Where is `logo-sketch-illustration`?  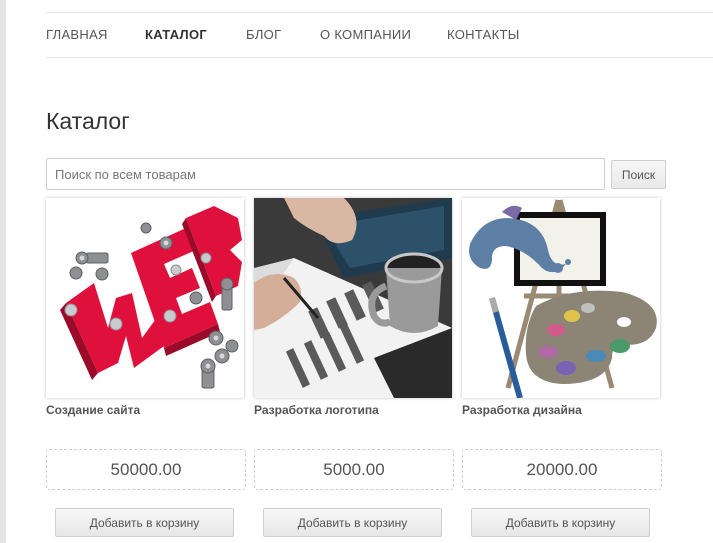
logo-sketch-illustration is located at coordinates (353, 298).